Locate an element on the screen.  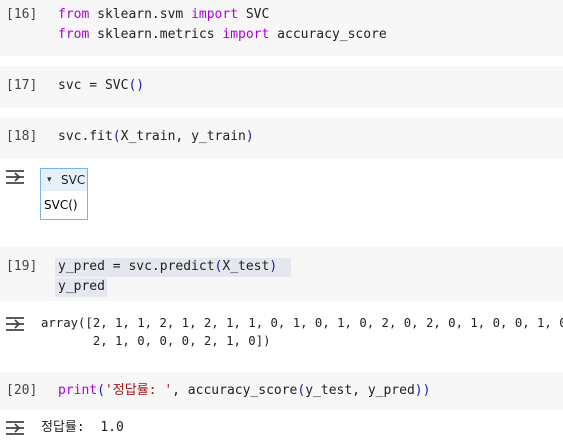
estimator-header: ▾ SVC is located at coordinates (64, 180).